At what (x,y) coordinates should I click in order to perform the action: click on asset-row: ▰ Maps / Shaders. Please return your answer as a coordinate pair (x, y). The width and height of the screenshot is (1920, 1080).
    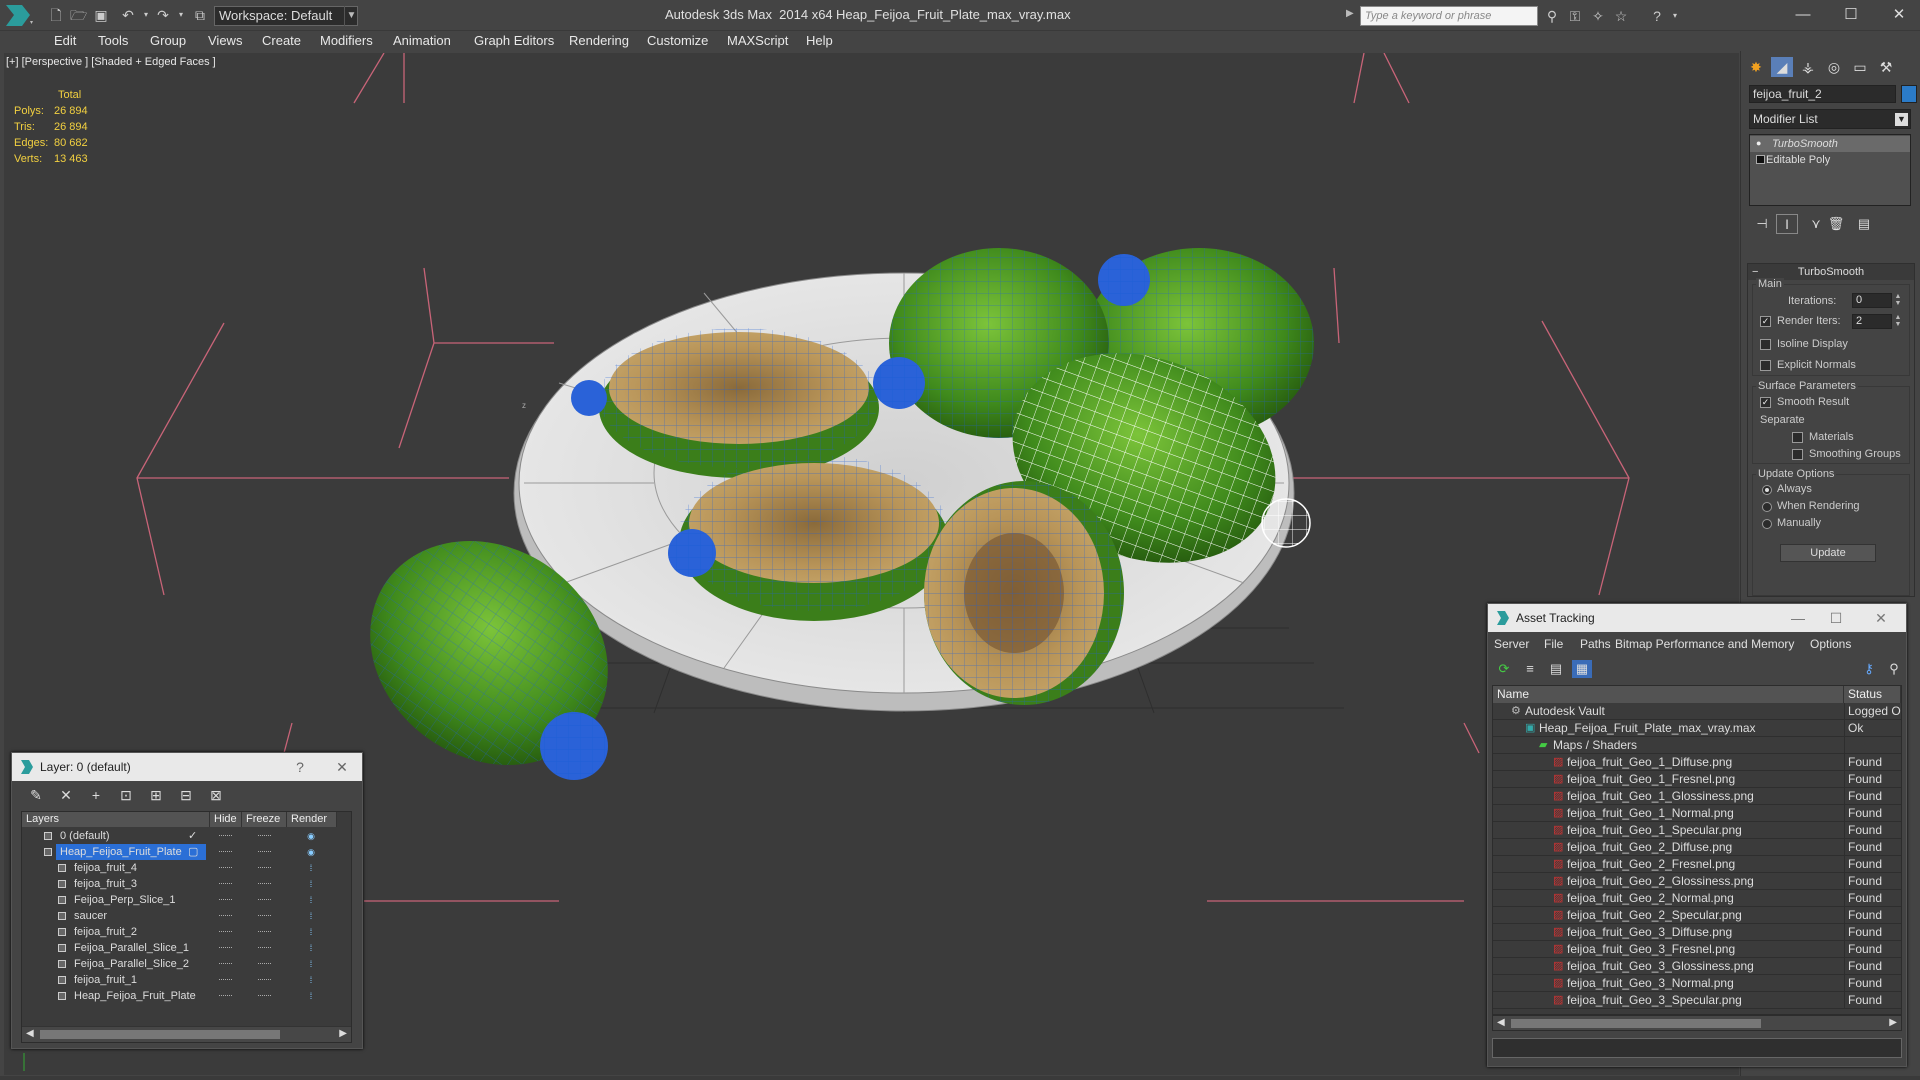
    Looking at the image, I should click on (1697, 745).